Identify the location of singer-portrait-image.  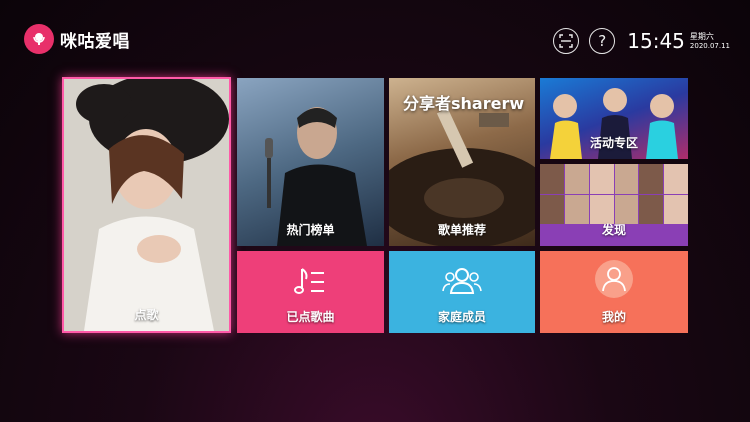
(146, 205).